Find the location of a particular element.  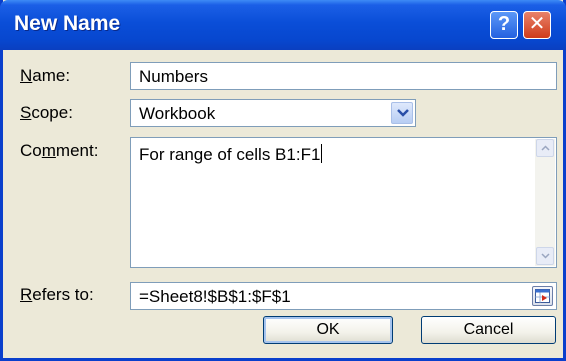

scope-dropdown: Workbook is located at coordinates (273, 113).